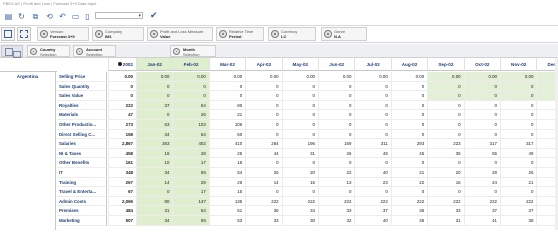  Describe the element at coordinates (227, 201) in the screenshot. I see `data-cell: 135` at that location.